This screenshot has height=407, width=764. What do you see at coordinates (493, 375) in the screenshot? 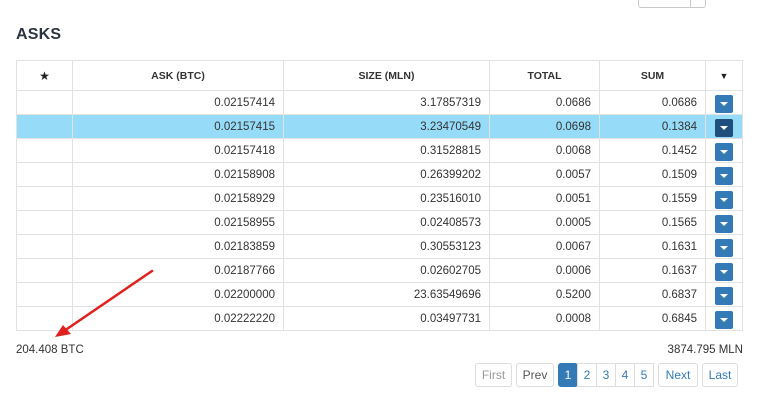
I see `first-page-button: First` at bounding box center [493, 375].